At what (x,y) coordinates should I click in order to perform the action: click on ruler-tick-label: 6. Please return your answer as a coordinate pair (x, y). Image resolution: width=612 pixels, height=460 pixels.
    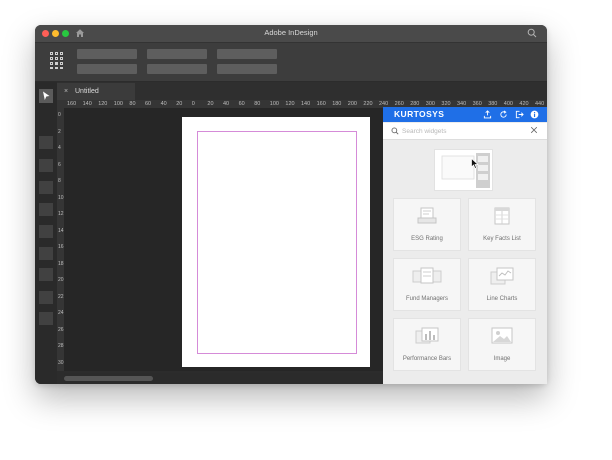
    Looking at the image, I should click on (59, 164).